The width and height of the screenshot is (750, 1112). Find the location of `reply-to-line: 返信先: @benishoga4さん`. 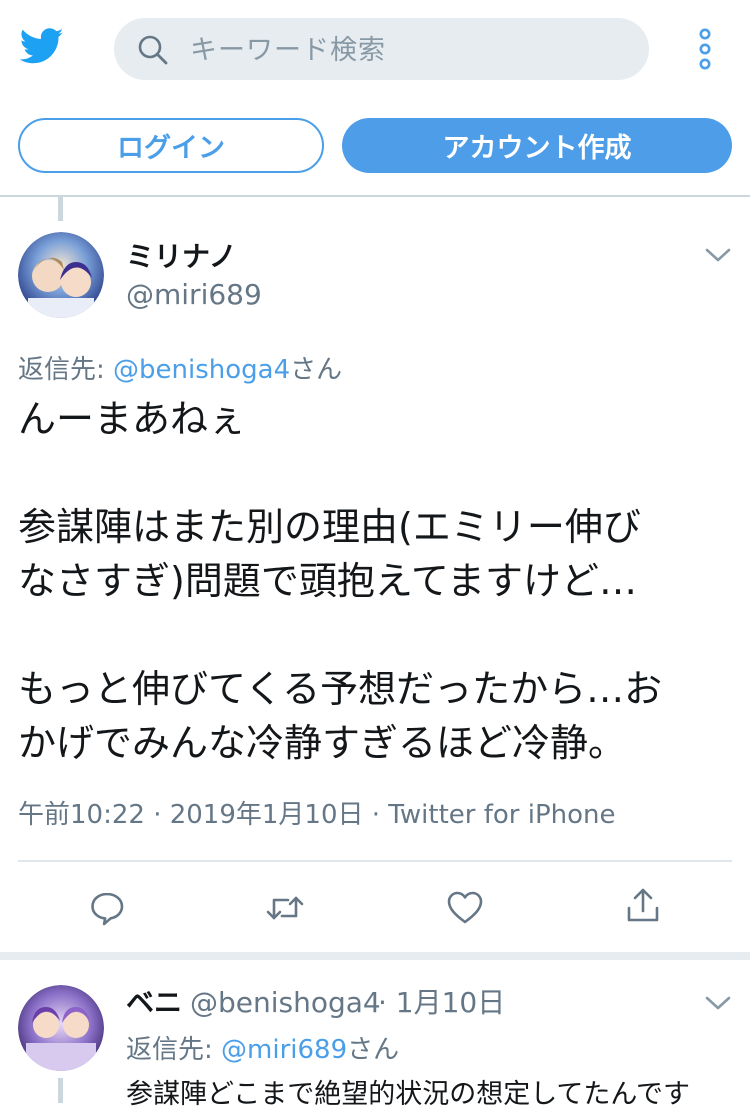

reply-to-line: 返信先: @benishoga4さん is located at coordinates (180, 370).